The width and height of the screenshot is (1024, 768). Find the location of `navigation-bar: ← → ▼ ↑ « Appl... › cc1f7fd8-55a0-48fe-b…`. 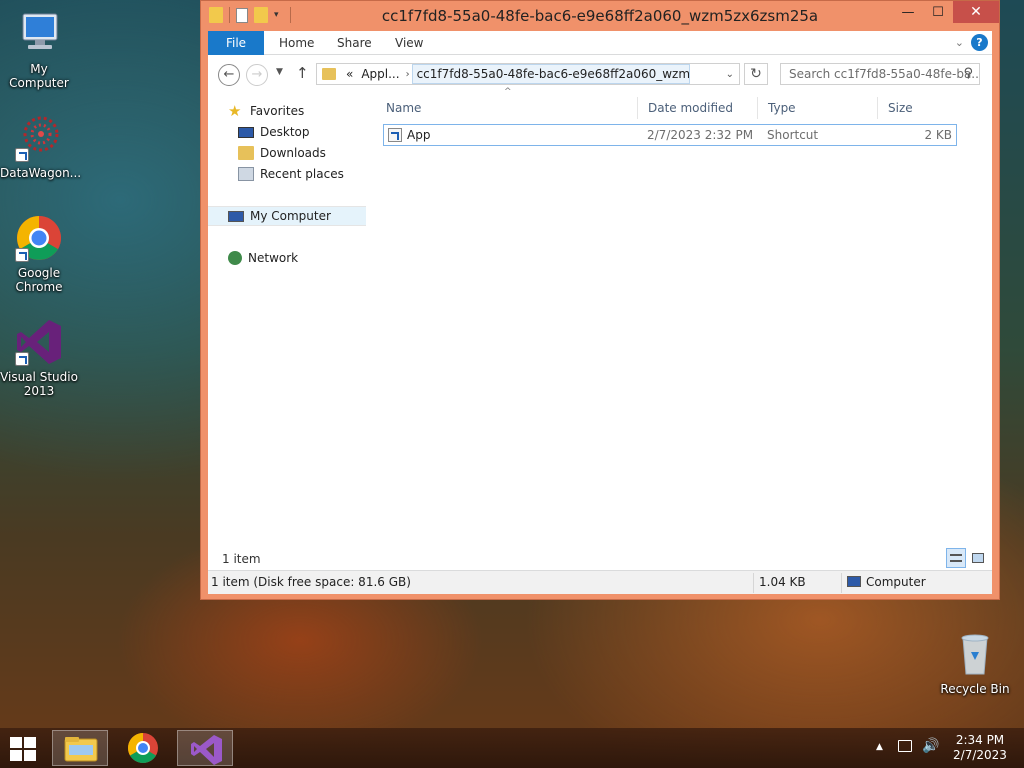

navigation-bar: ← → ▼ ↑ « Appl... › cc1f7fd8-55a0-48fe-b… is located at coordinates (600, 74).